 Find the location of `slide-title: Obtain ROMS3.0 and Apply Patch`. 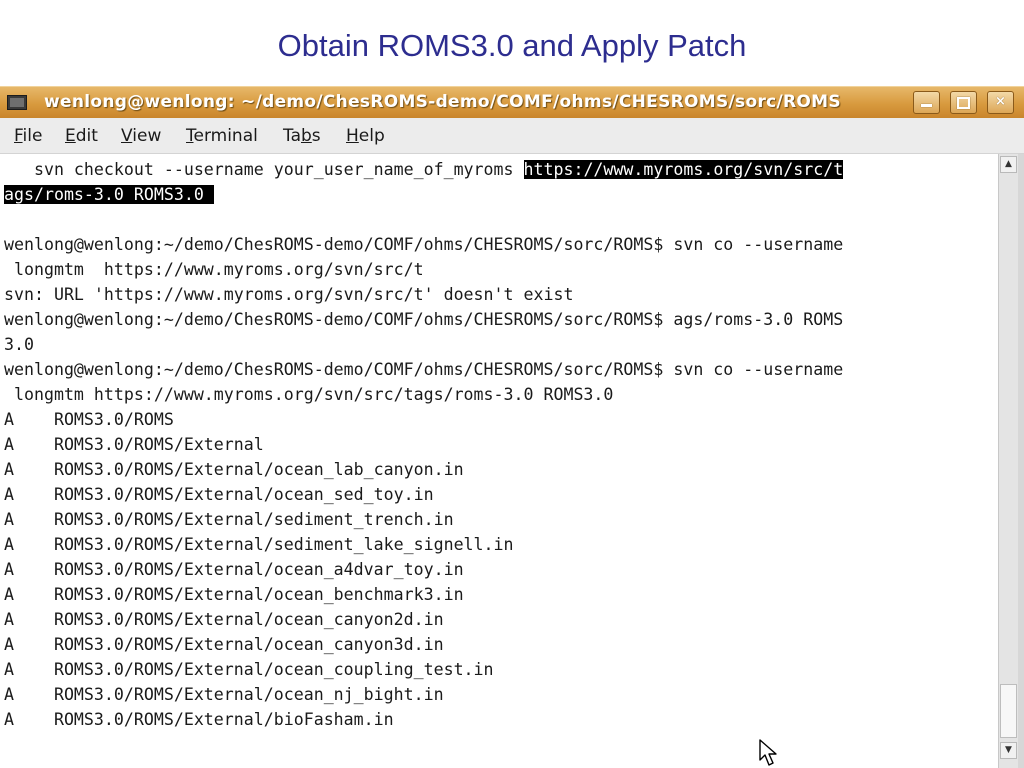

slide-title: Obtain ROMS3.0 and Apply Patch is located at coordinates (512, 45).